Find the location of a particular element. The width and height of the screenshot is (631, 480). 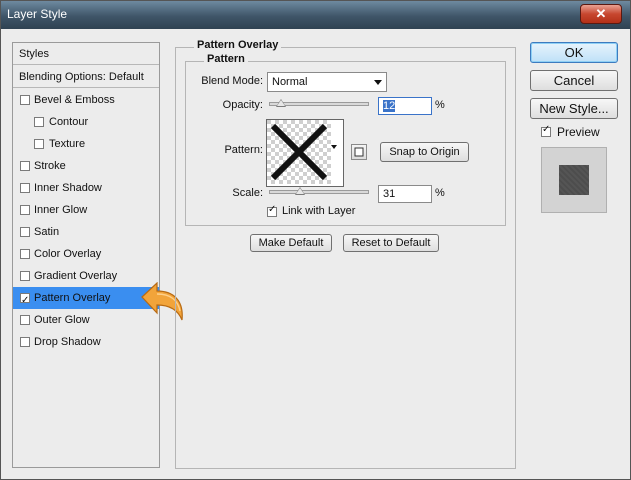

style-checkbox-outer-glow is located at coordinates (25, 320).